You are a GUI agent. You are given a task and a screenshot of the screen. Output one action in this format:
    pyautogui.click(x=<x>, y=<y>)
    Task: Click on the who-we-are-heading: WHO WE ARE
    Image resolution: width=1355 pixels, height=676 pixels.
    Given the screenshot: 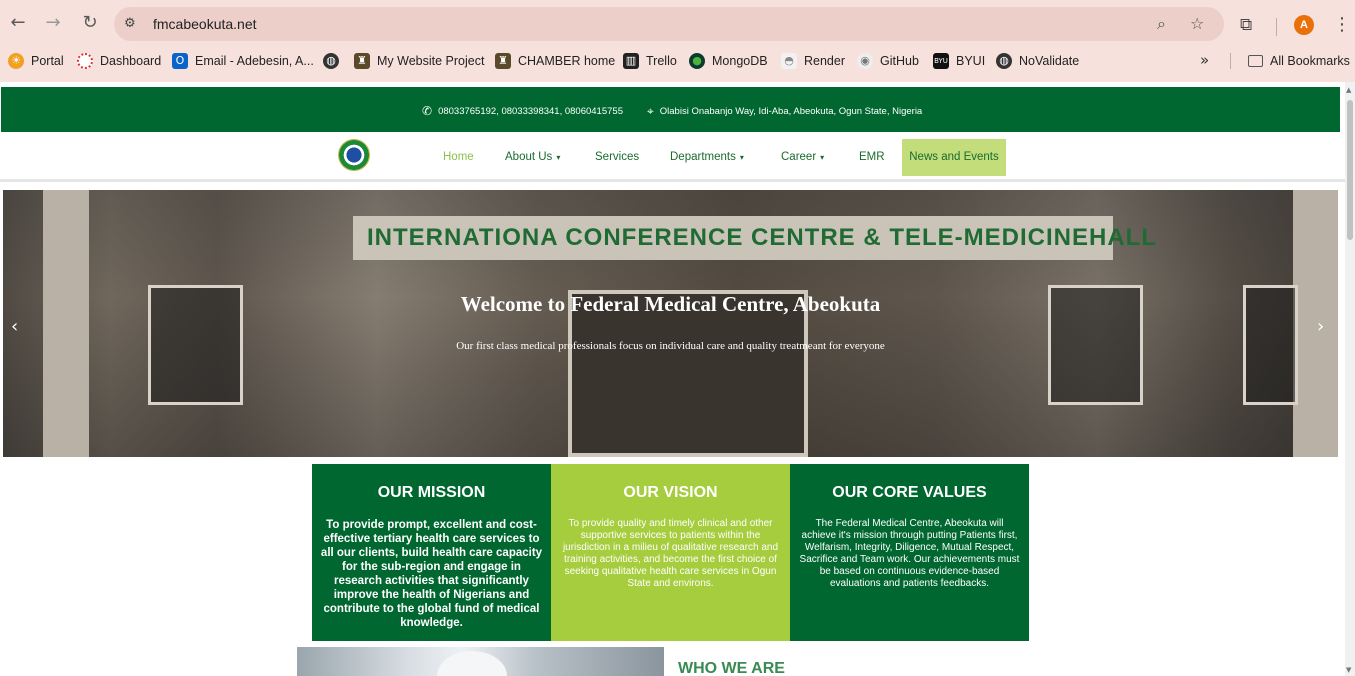 What is the action you would take?
    pyautogui.click(x=731, y=668)
    